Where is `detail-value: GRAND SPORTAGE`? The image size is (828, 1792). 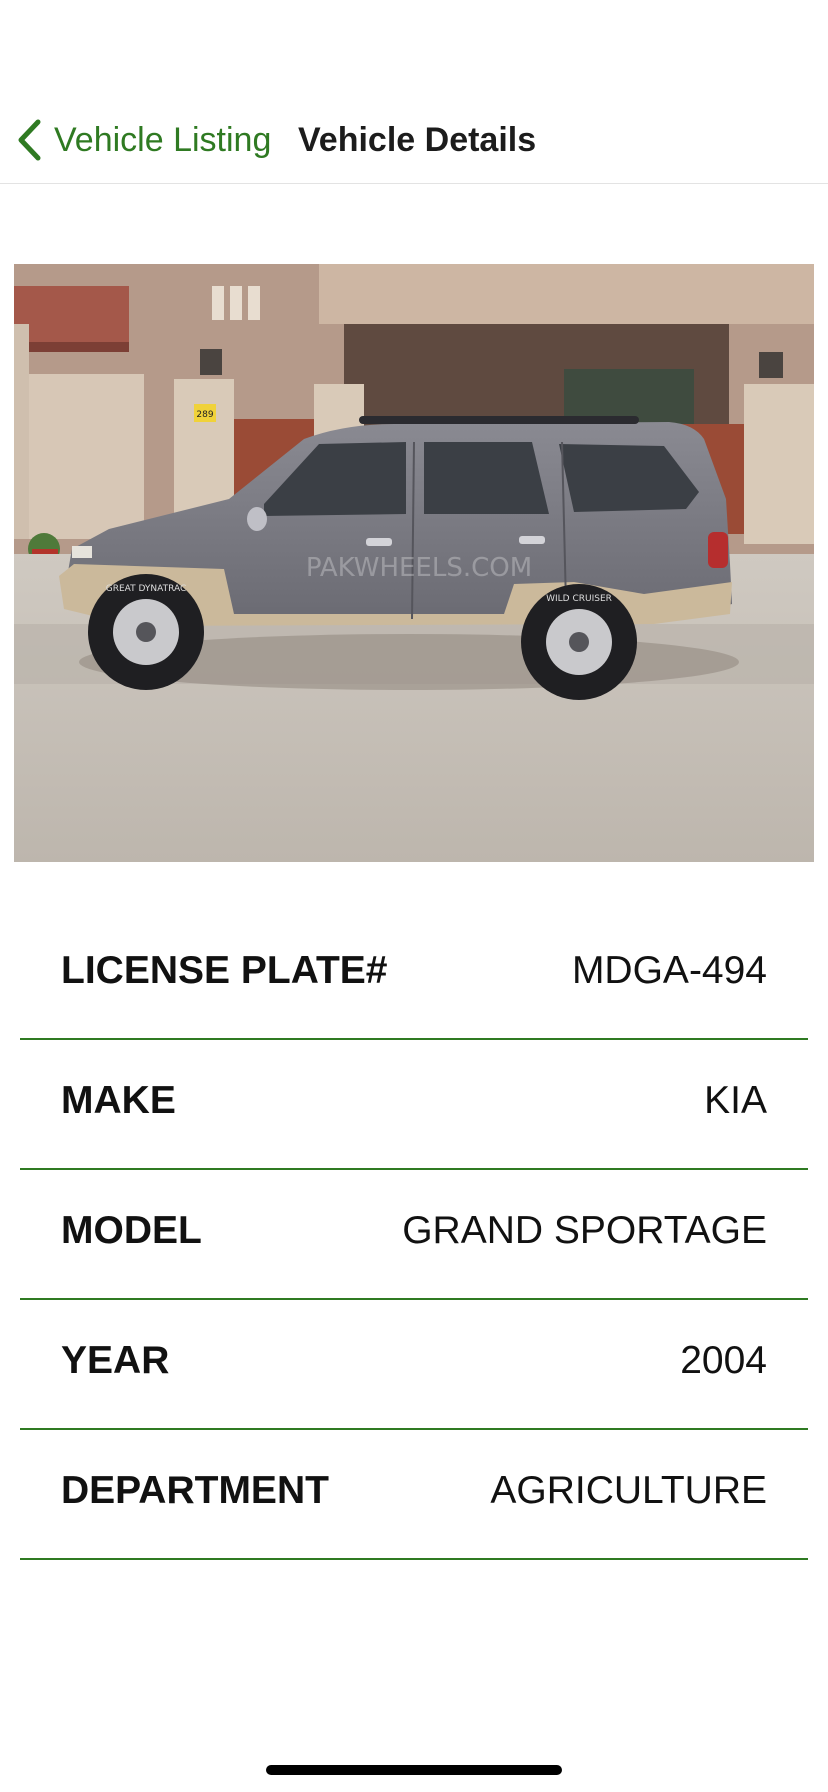
detail-value: GRAND SPORTAGE is located at coordinates (584, 1230).